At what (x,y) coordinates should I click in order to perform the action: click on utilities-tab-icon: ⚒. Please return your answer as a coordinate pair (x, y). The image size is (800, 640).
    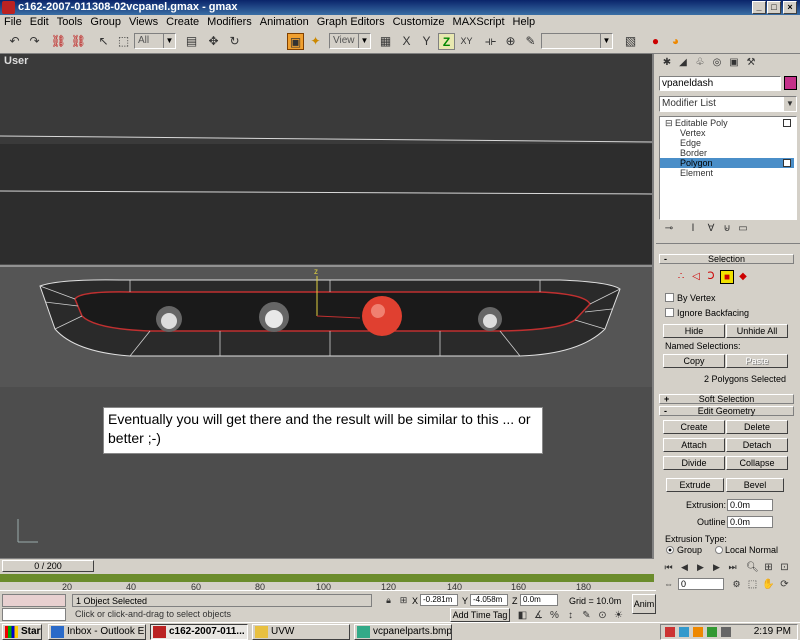
    Looking at the image, I should click on (751, 63).